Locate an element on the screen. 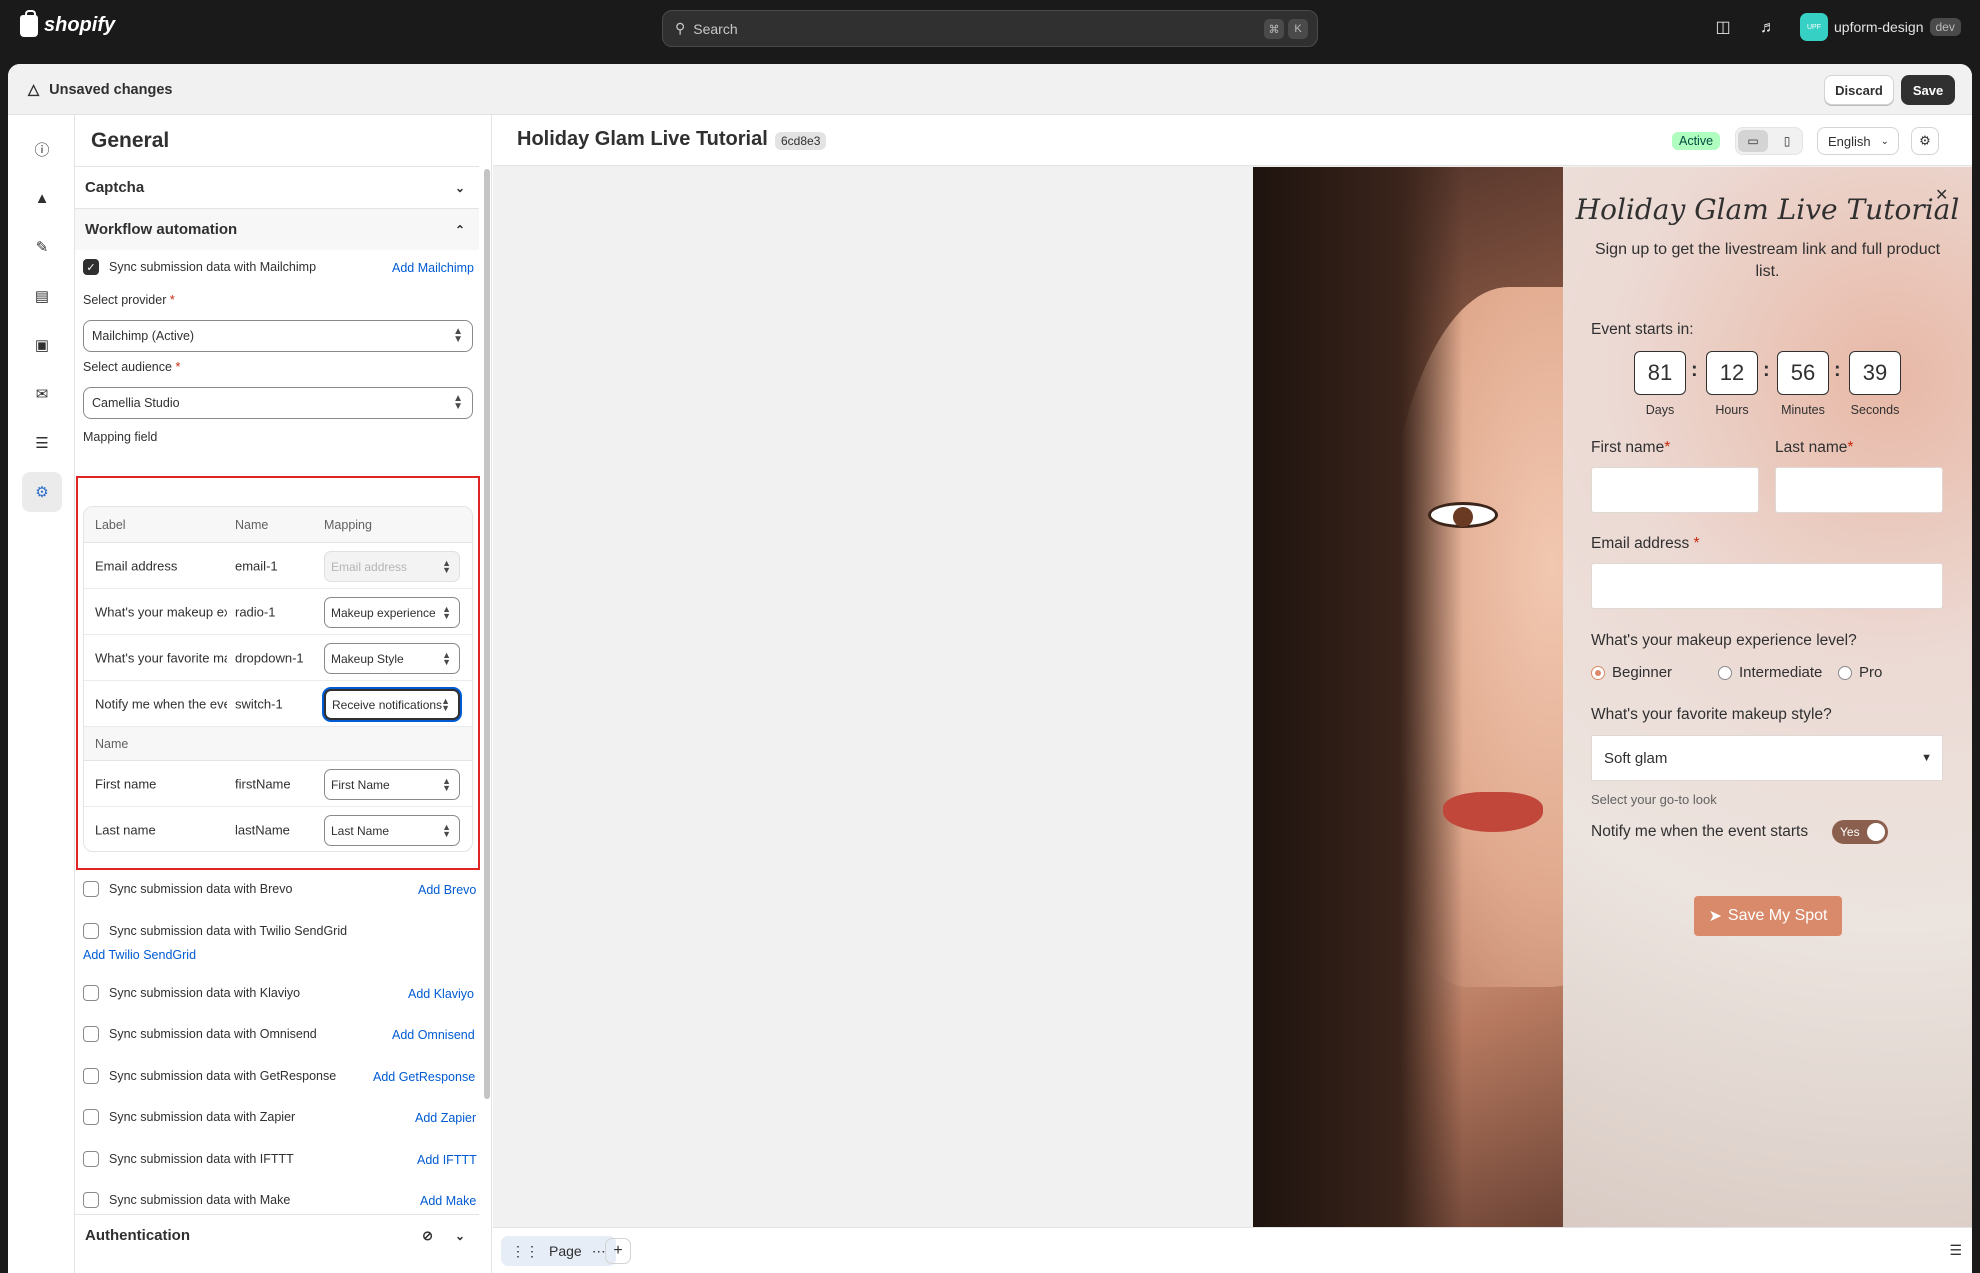  radio-dot is located at coordinates (1845, 672).